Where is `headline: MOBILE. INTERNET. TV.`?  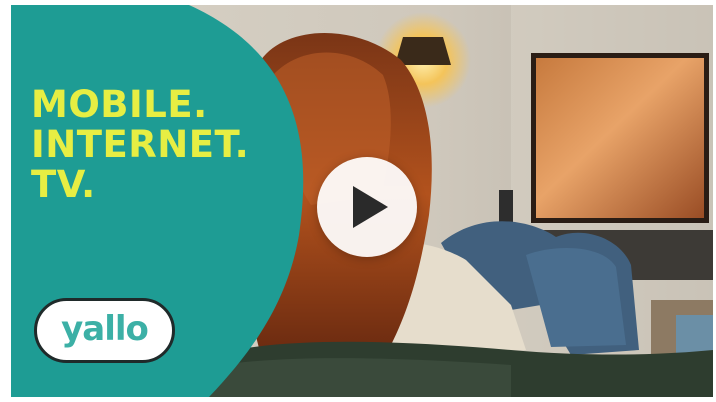
headline: MOBILE. INTERNET. TV. is located at coordinates (140, 145).